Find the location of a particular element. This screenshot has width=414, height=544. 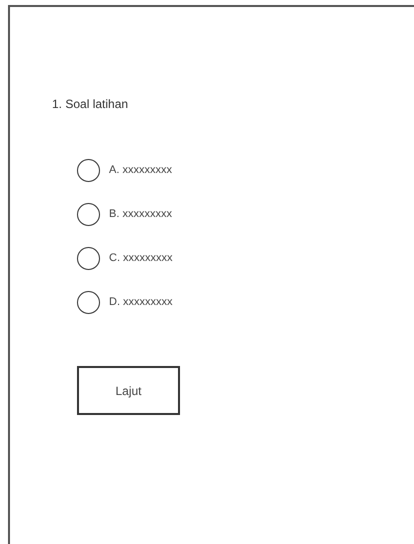

option-label: D. xxxxxxxxx is located at coordinates (141, 302).